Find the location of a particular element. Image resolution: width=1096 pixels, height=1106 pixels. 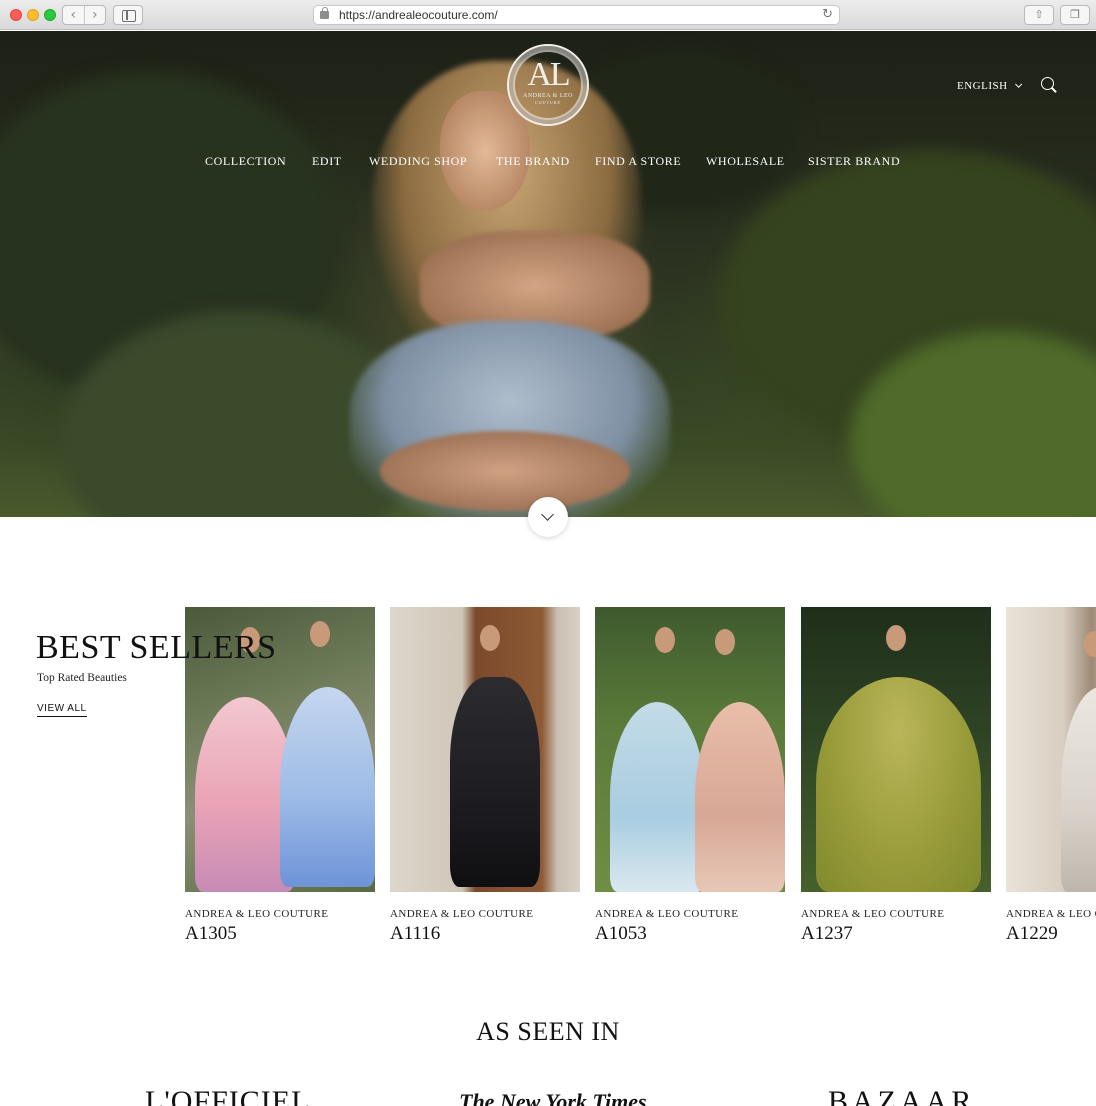

product-code: A1116 is located at coordinates (485, 934).